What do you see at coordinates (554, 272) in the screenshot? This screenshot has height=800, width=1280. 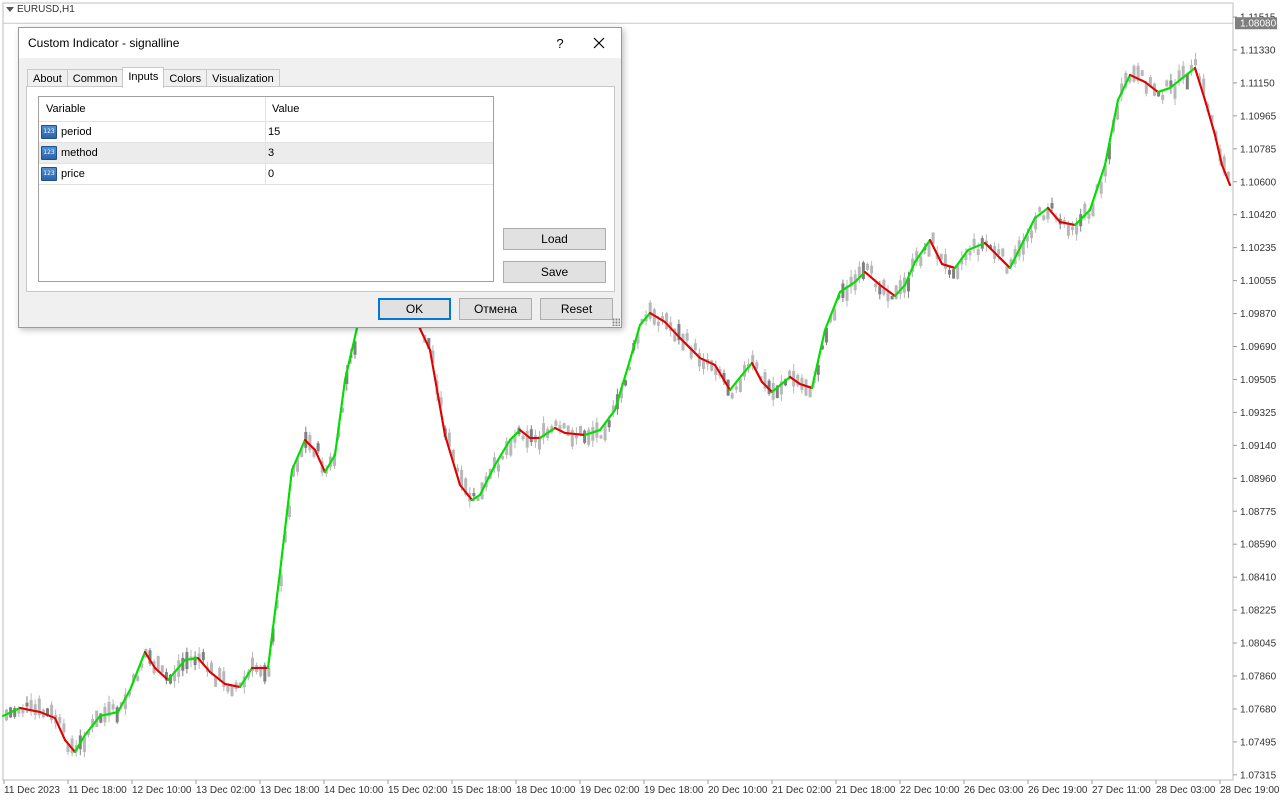 I see `save-button: Save` at bounding box center [554, 272].